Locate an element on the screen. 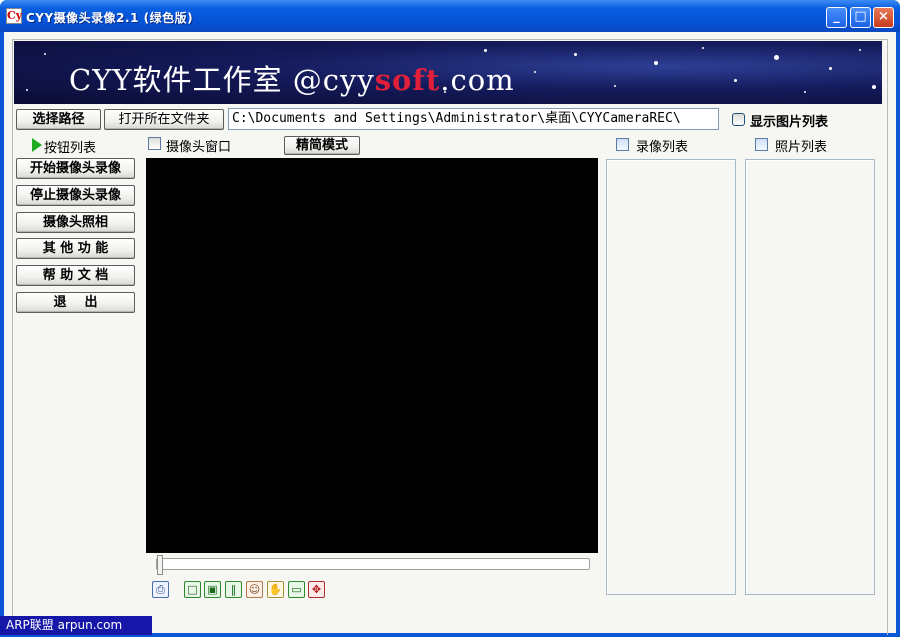  open-folder-button: 打开所在文件夹 is located at coordinates (164, 119).